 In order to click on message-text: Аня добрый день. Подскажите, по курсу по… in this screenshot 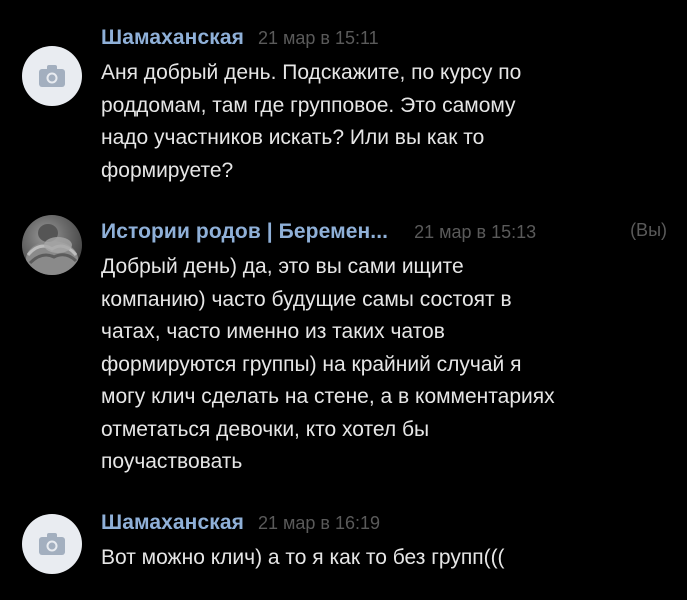, I will do `click(311, 121)`.